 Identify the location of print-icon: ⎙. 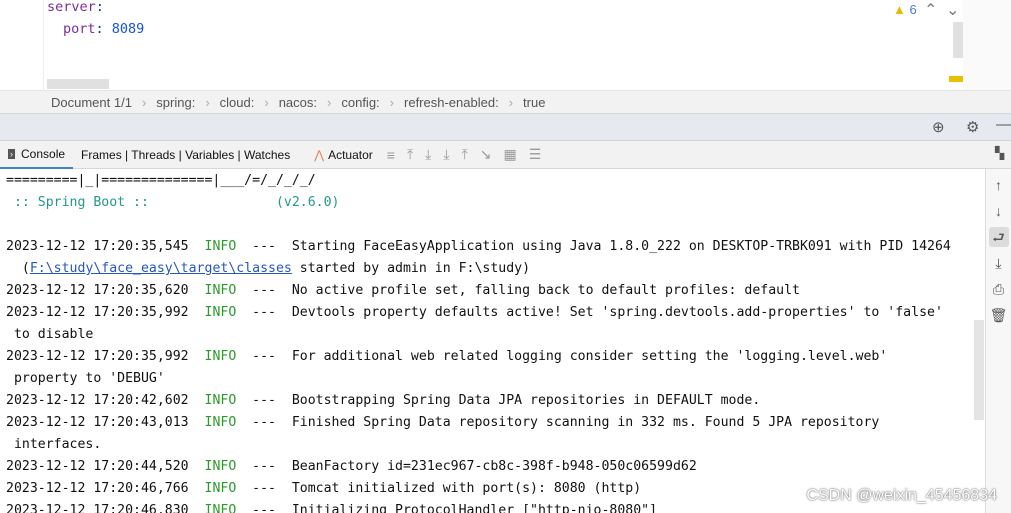
(999, 289).